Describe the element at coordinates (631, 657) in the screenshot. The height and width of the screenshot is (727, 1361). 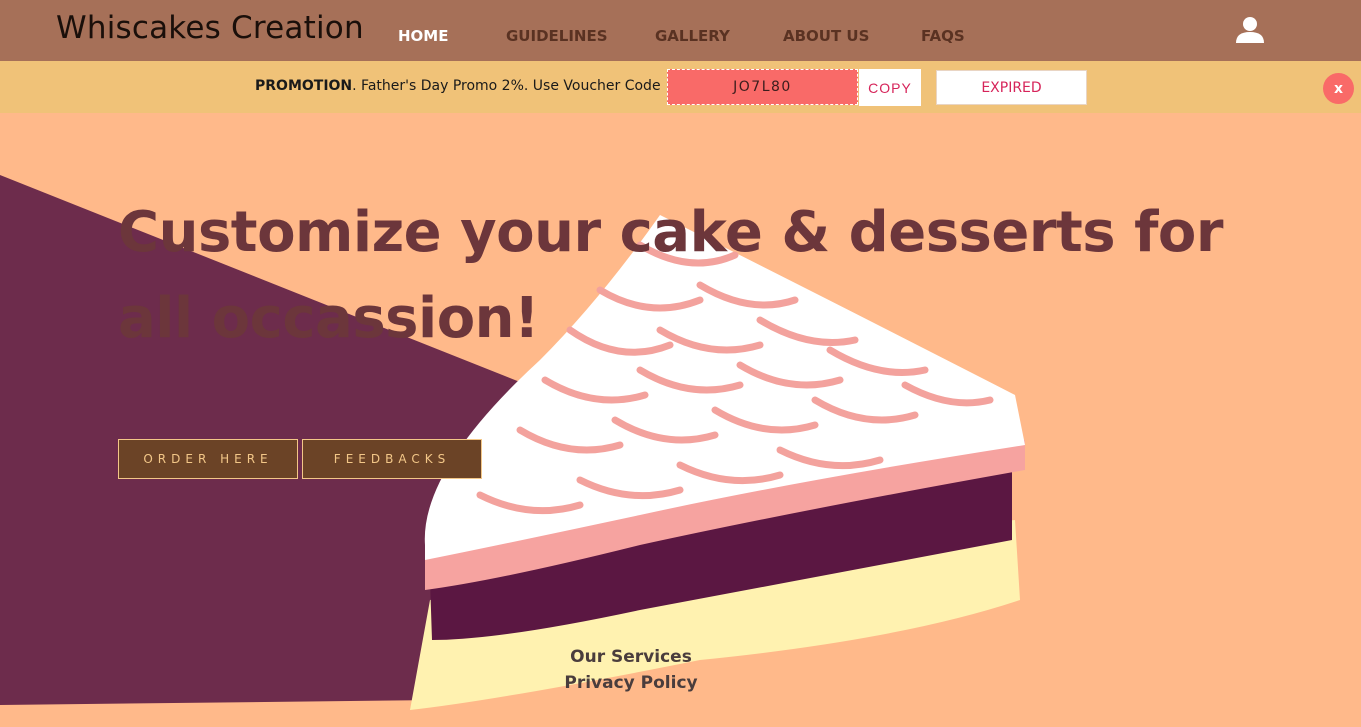
I see `our-services-link: Our Services` at that location.